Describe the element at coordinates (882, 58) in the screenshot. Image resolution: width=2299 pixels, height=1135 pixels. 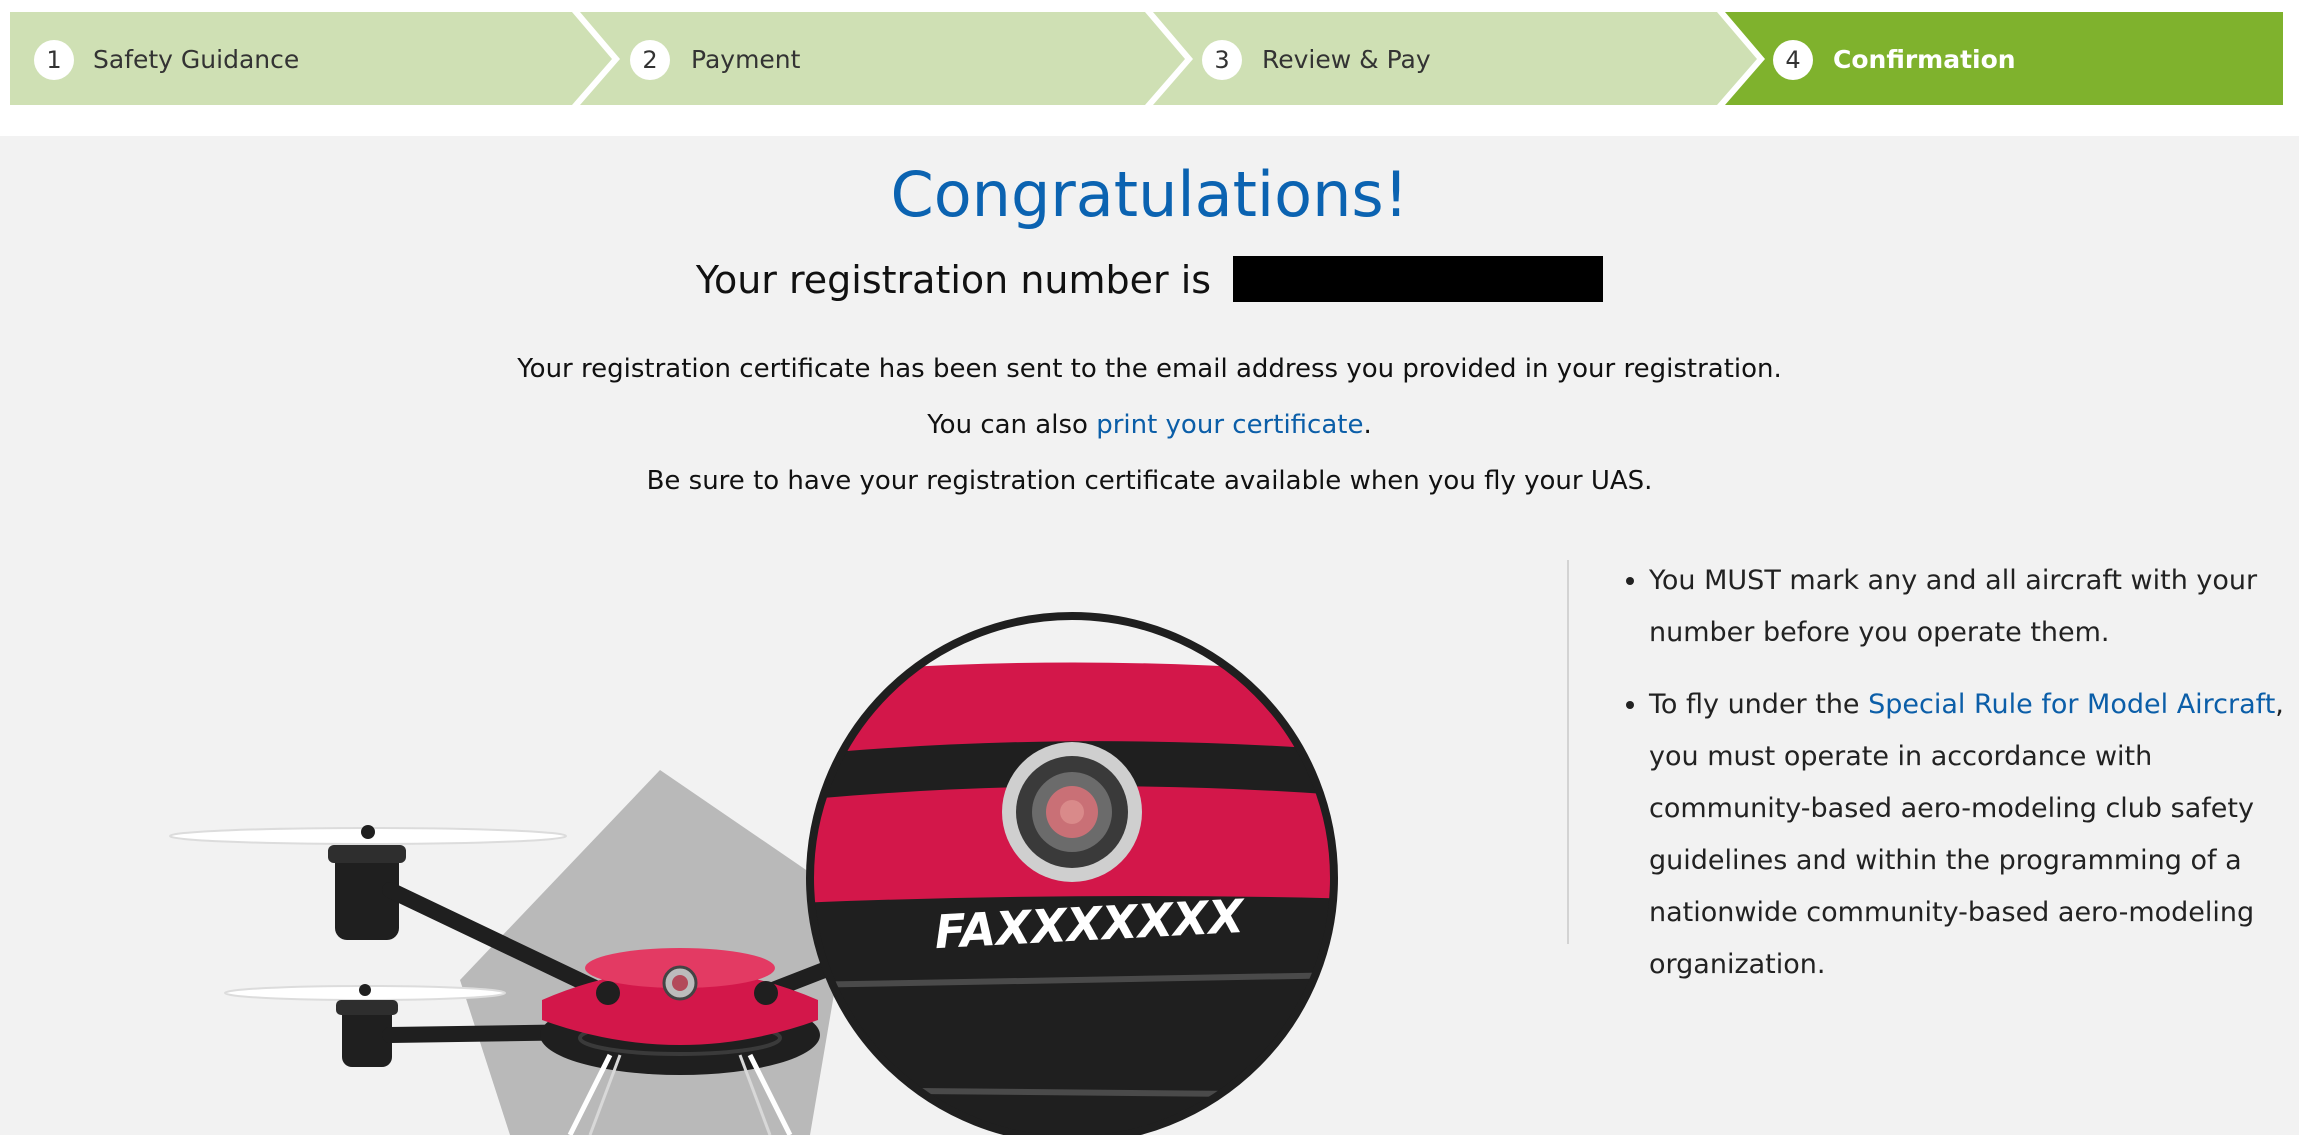
I see `step-2-segment` at that location.